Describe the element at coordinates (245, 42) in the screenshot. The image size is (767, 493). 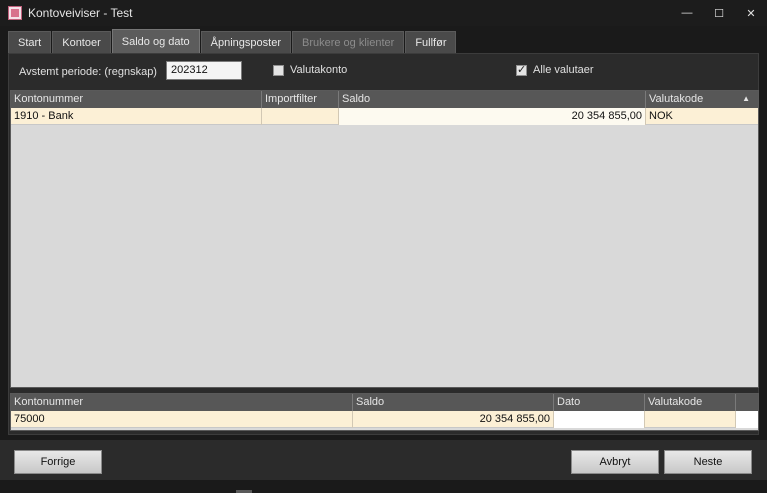
I see `tab-apningsposter: Åpningsposter` at that location.